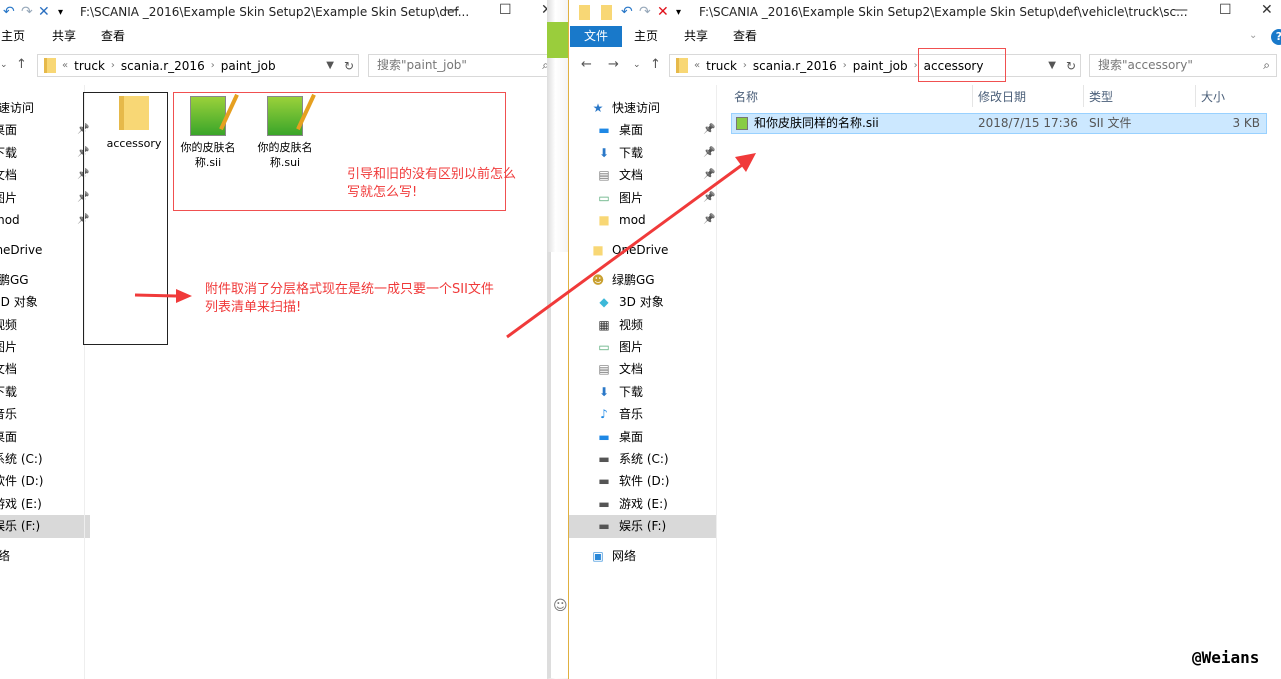 This screenshot has height=679, width=1281. What do you see at coordinates (816, 123) in the screenshot?
I see `file-name: 和你皮肤同样的名称.sii` at bounding box center [816, 123].